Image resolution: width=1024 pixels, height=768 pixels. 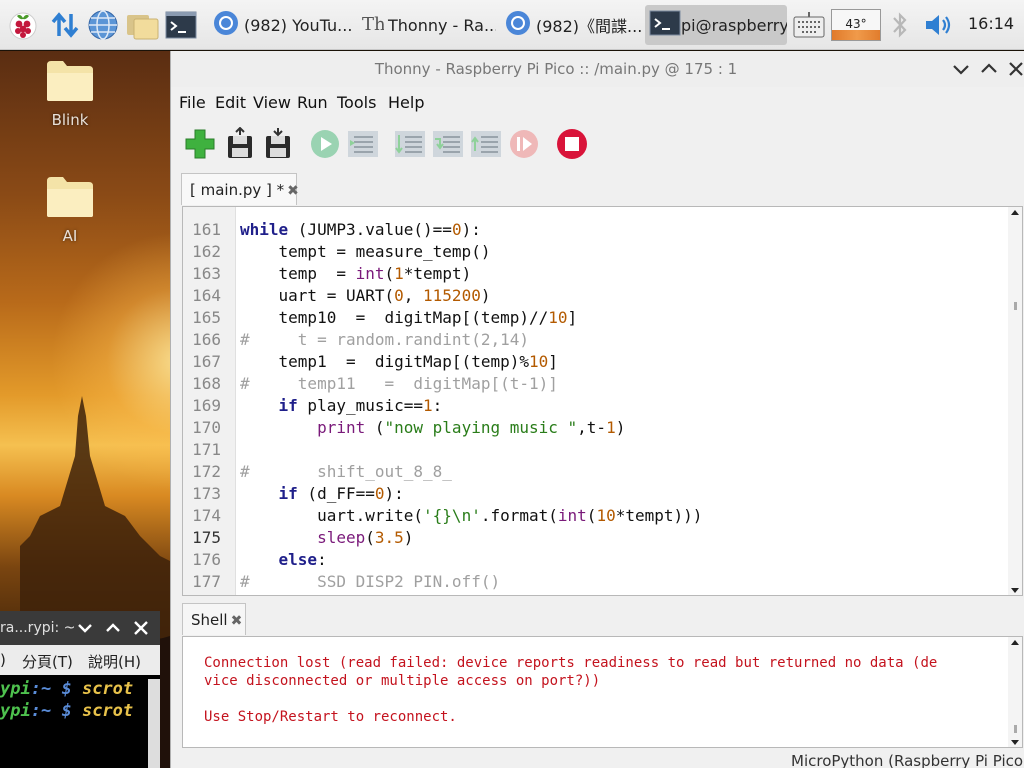 I want to click on code-line: temp = int(1*tempt), so click(x=356, y=273).